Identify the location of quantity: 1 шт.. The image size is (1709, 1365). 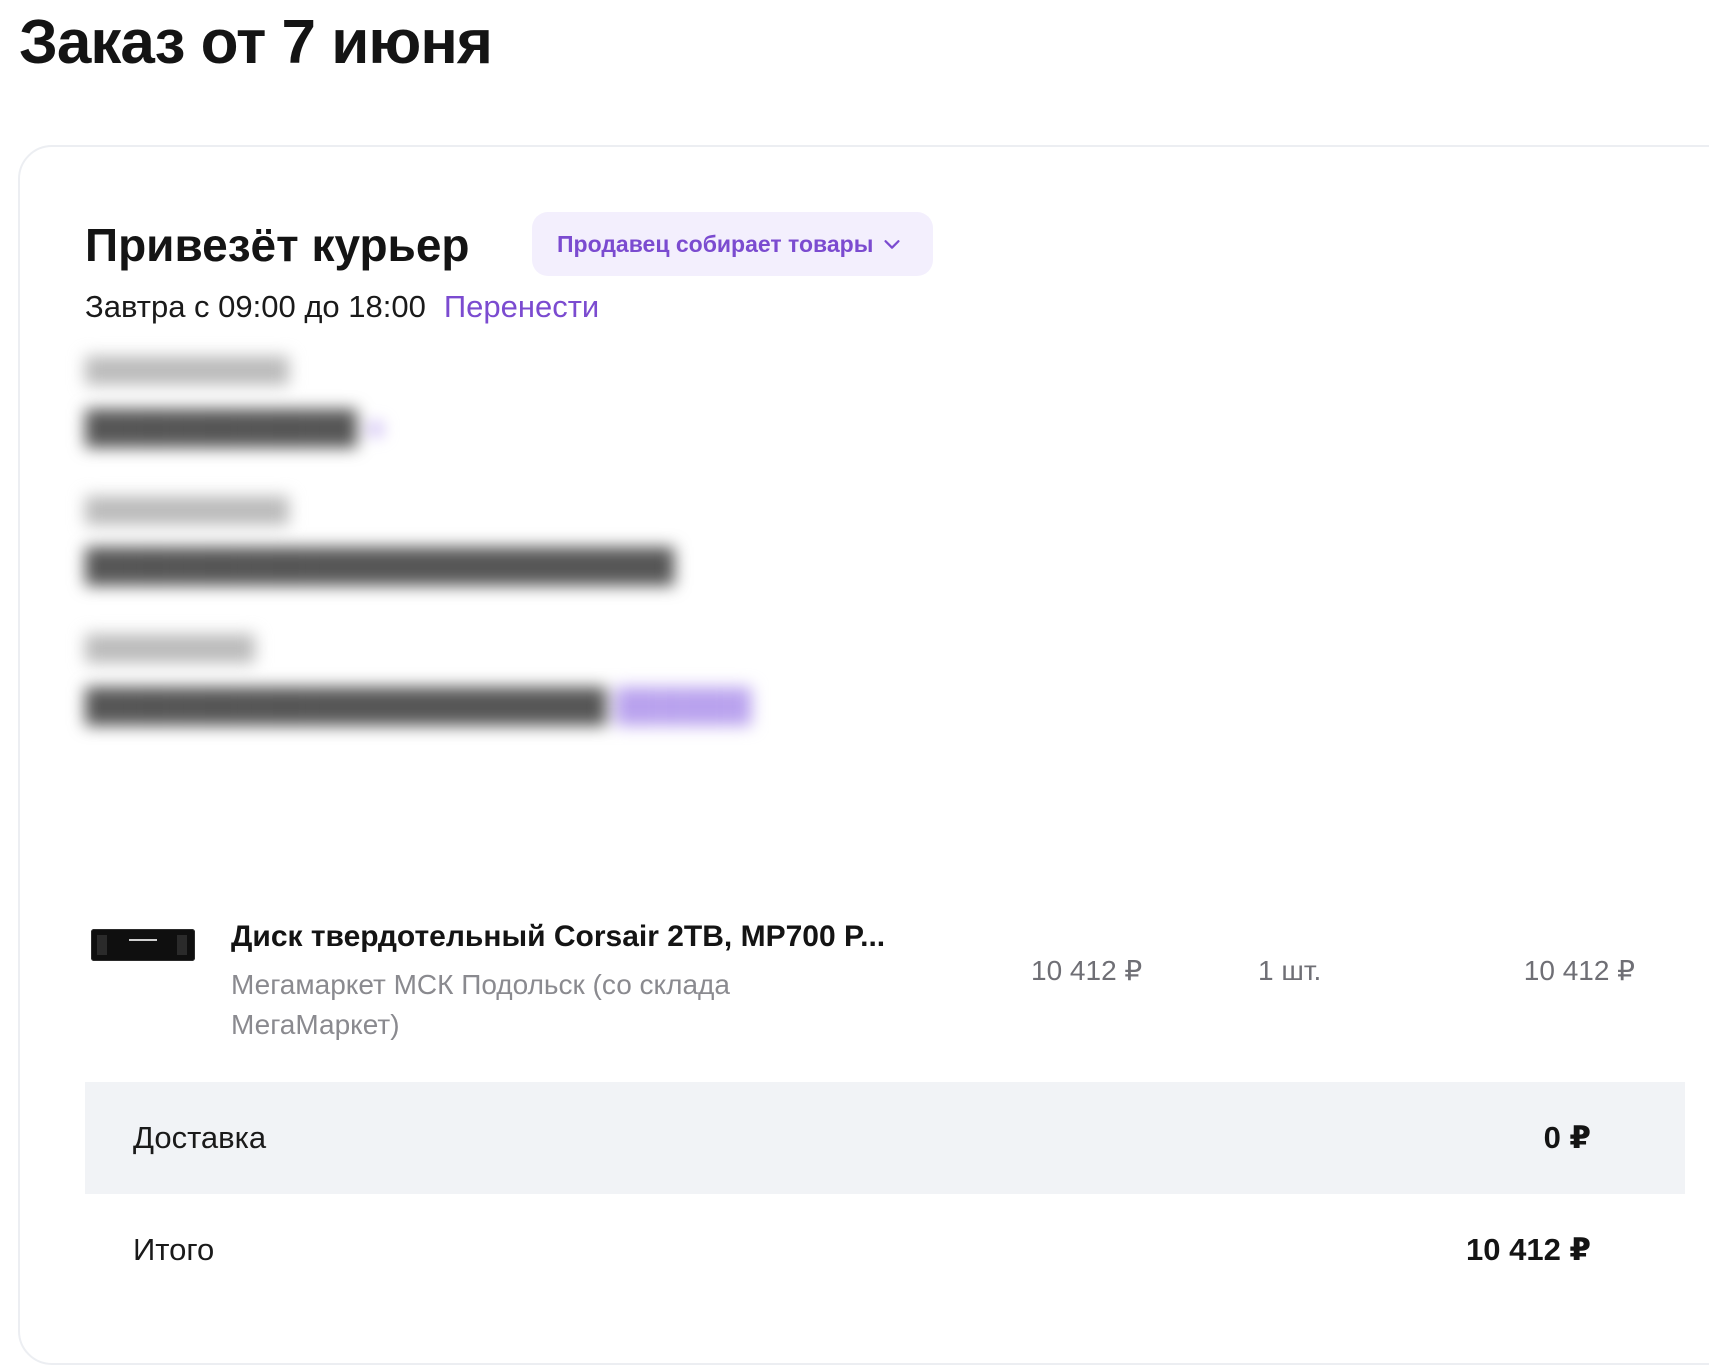
(1290, 970).